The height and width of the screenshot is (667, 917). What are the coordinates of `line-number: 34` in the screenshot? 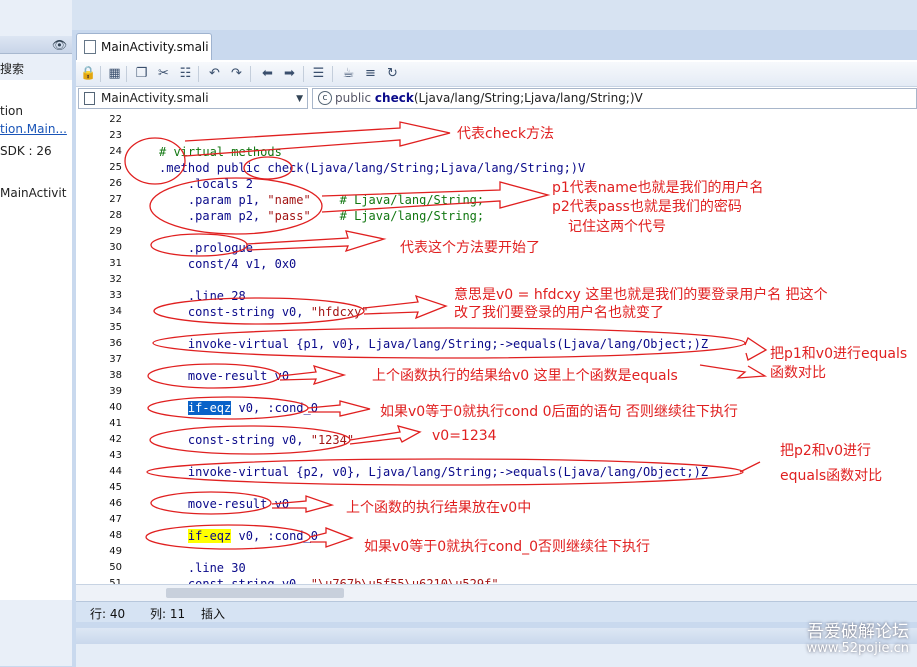 It's located at (115, 311).